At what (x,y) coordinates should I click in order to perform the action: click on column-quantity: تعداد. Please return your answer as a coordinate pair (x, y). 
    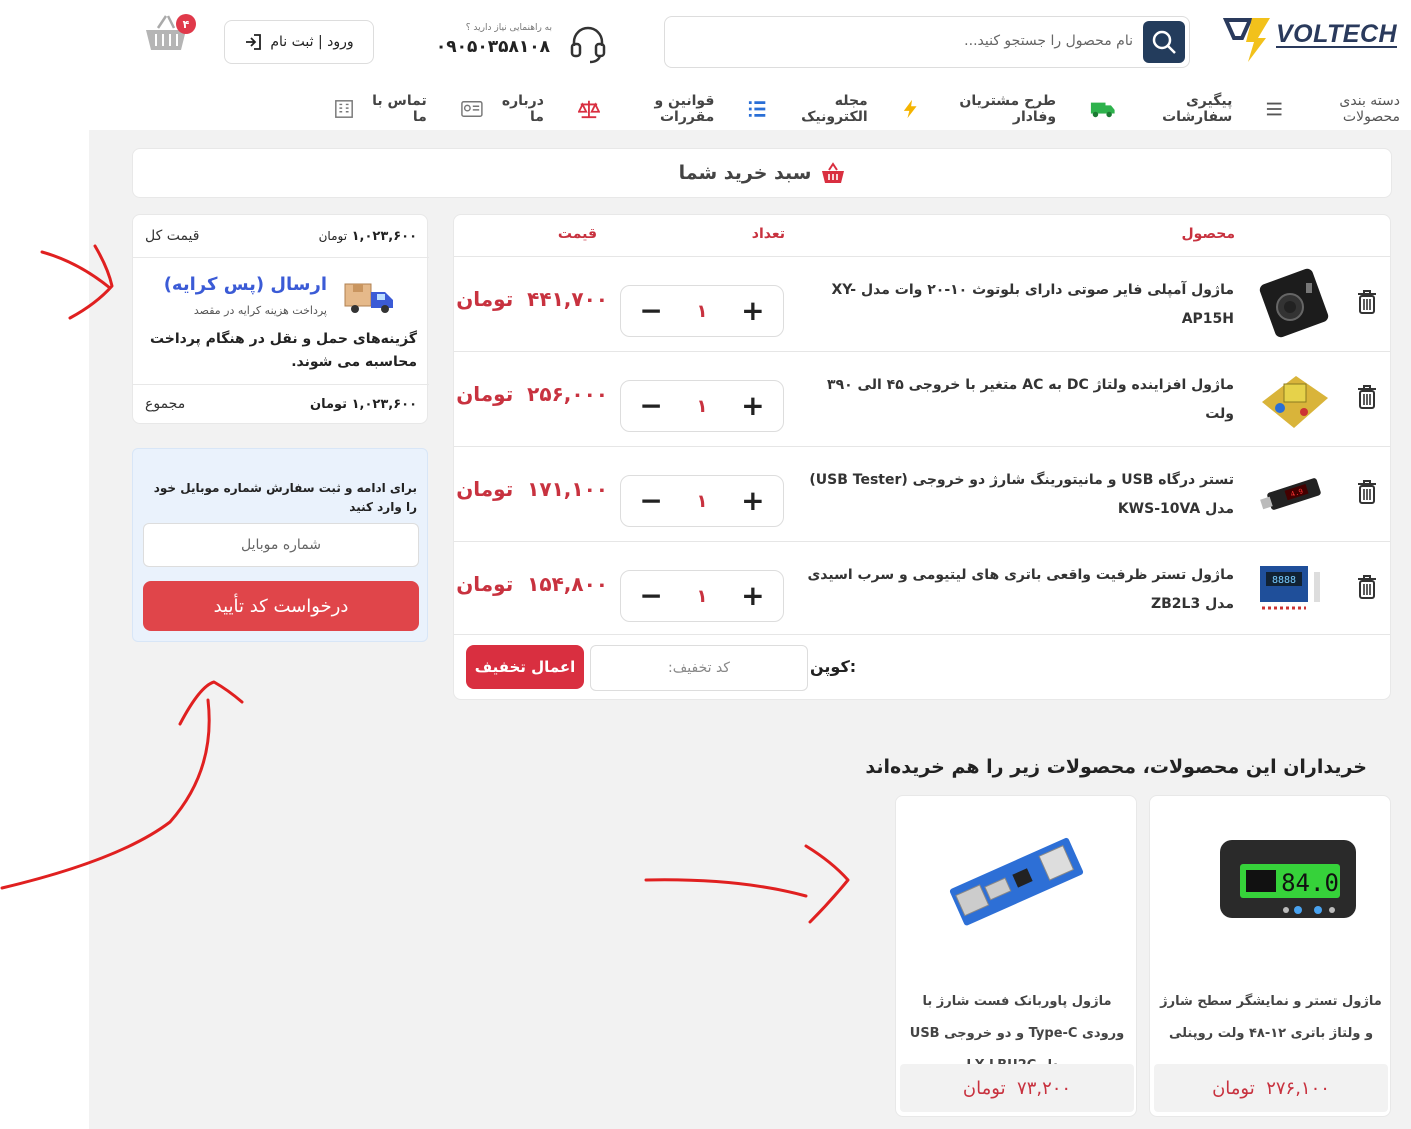
    Looking at the image, I should click on (768, 234).